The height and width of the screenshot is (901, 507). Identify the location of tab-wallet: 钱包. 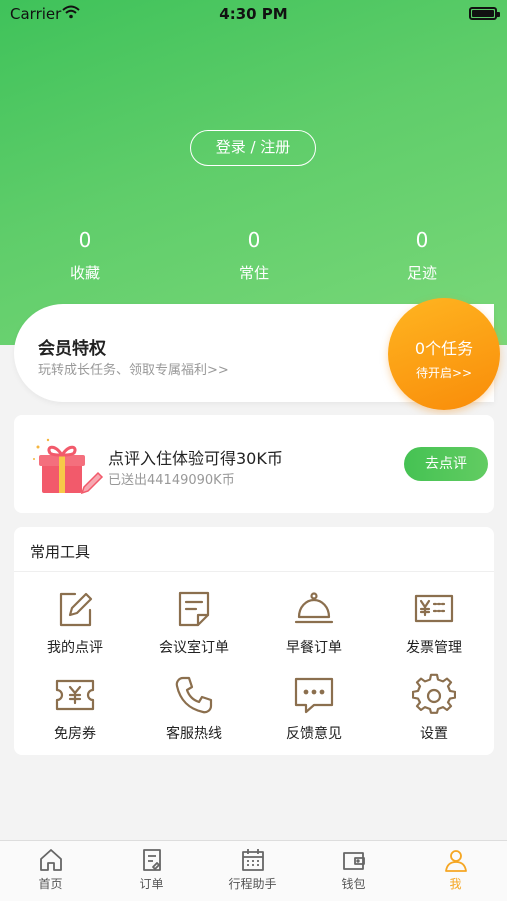
(353, 869).